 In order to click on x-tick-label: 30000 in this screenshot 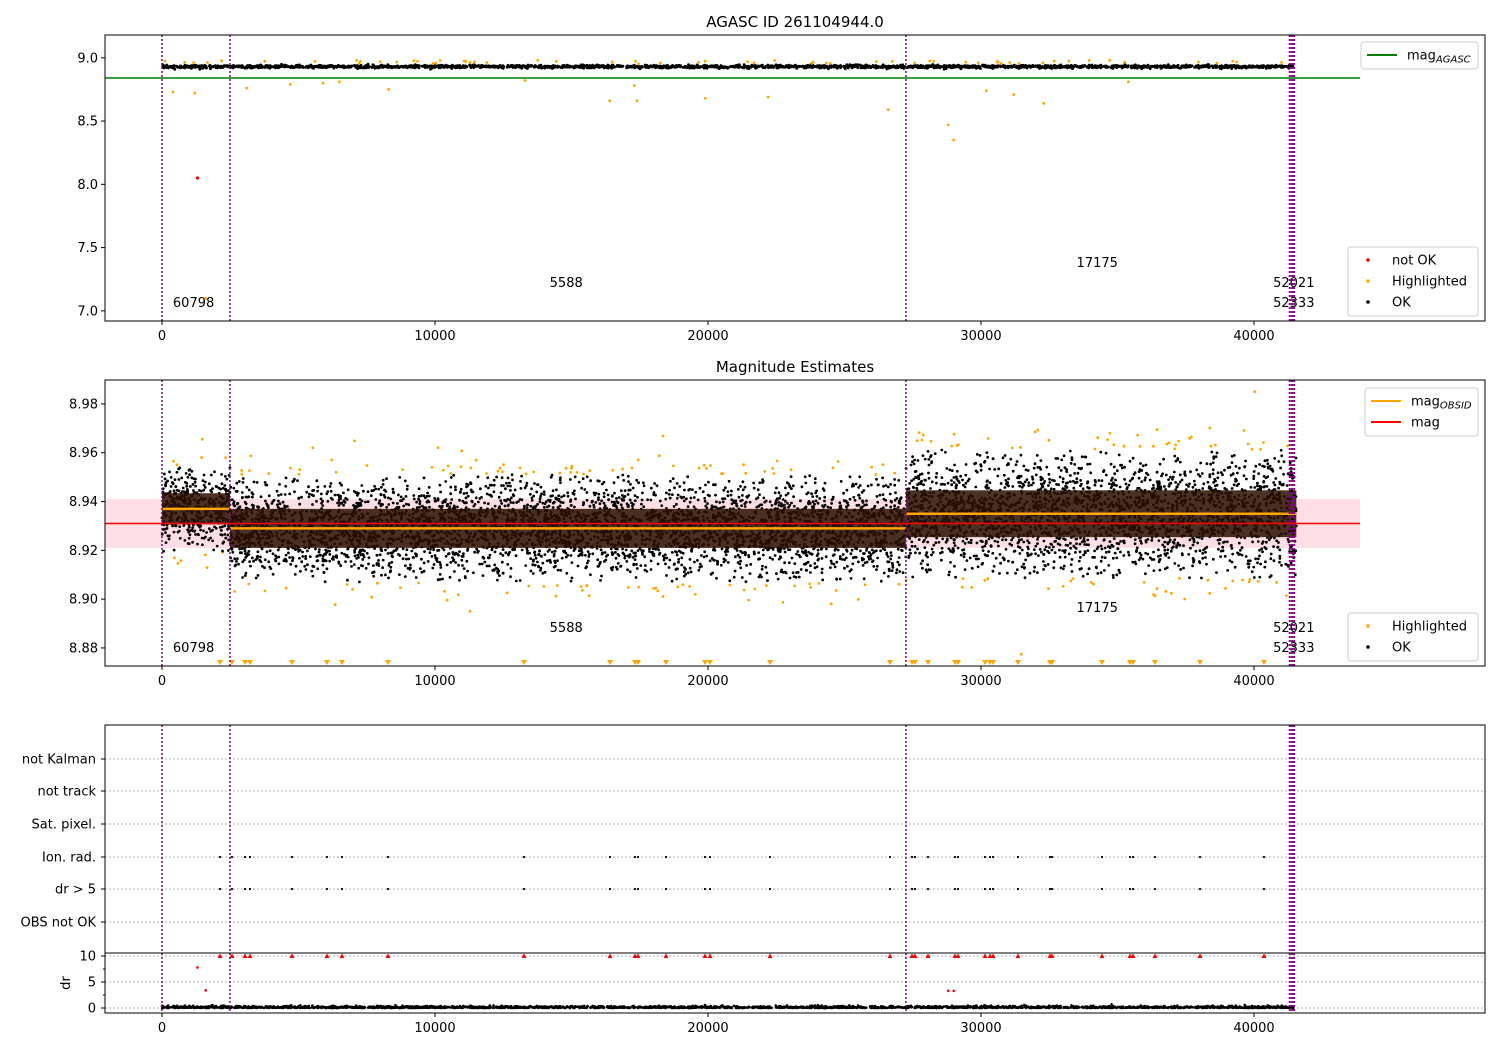, I will do `click(980, 336)`.